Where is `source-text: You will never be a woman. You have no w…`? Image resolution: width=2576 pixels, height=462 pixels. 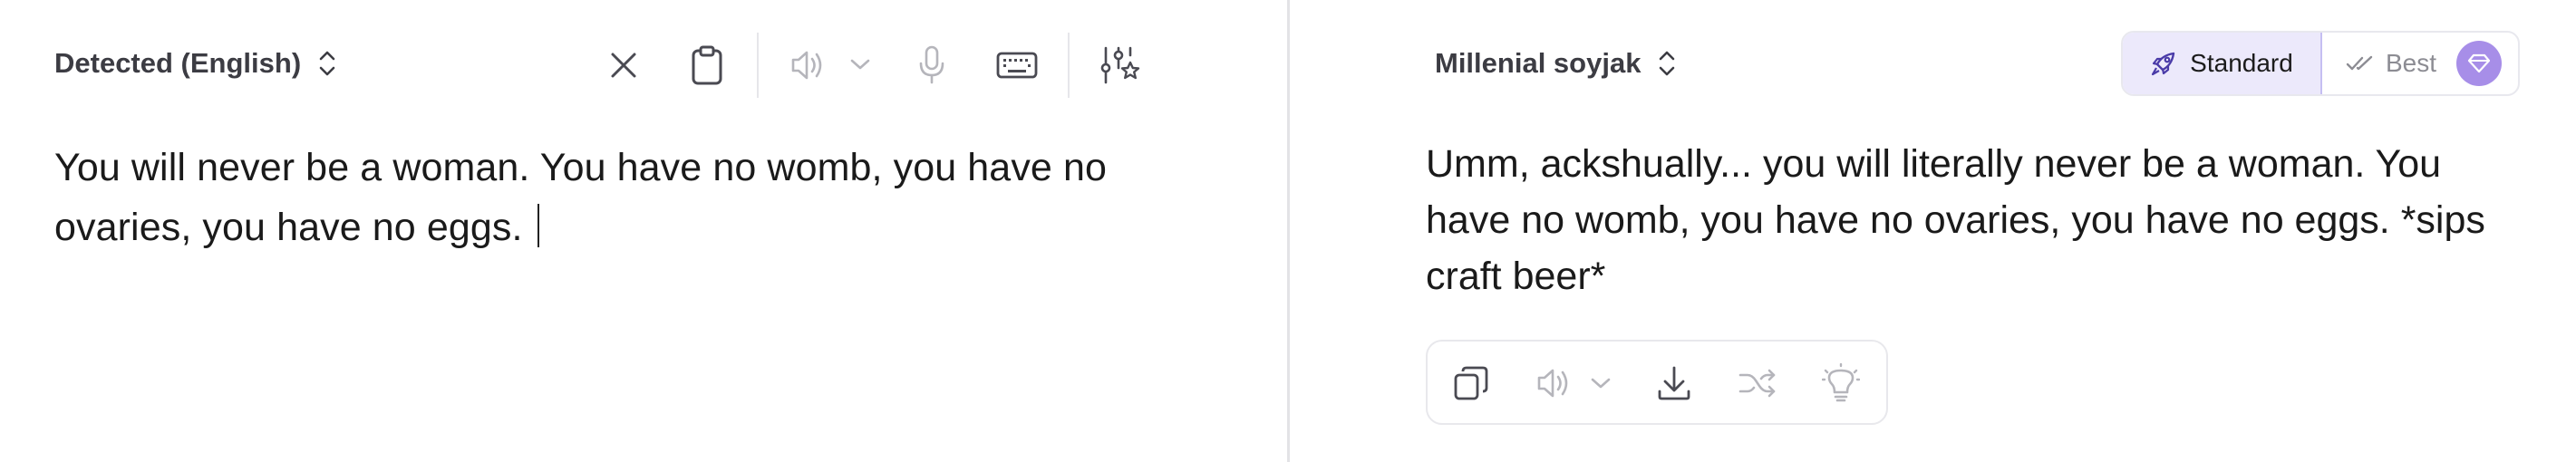
source-text: You will never be a woman. You have no w… is located at coordinates (581, 198).